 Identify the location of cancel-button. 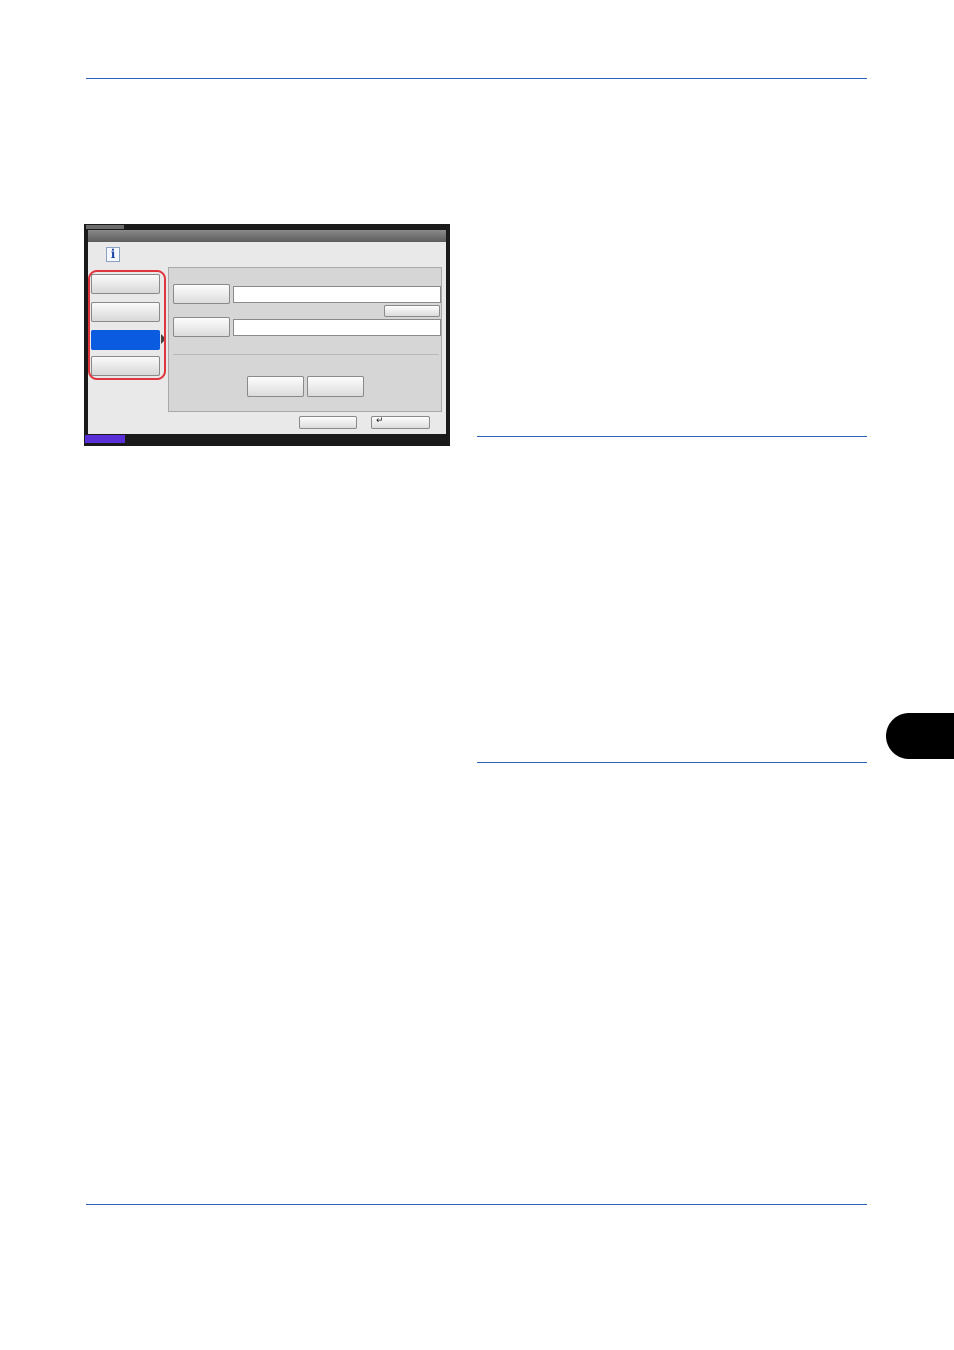
(328, 422).